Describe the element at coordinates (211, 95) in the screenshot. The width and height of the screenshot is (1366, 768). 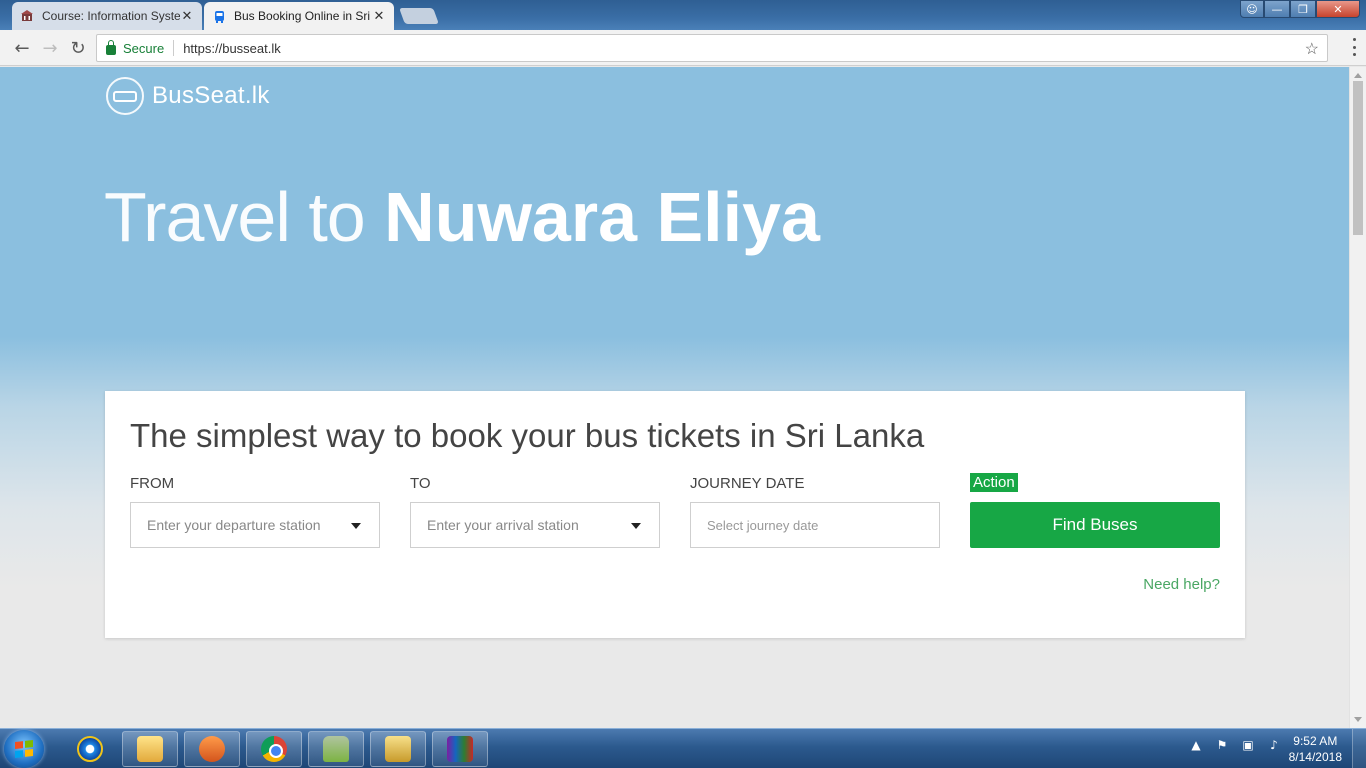
I see `logo-text: BusSeat.lk` at that location.